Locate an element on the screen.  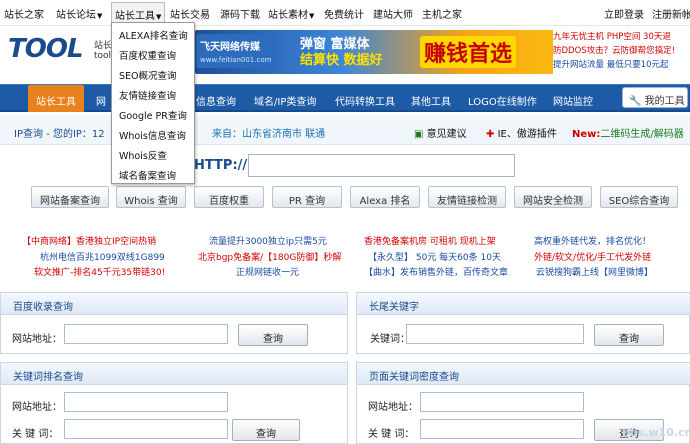
dropdown-item-baidu-weight: 百度权重查询 is located at coordinates (147, 55).